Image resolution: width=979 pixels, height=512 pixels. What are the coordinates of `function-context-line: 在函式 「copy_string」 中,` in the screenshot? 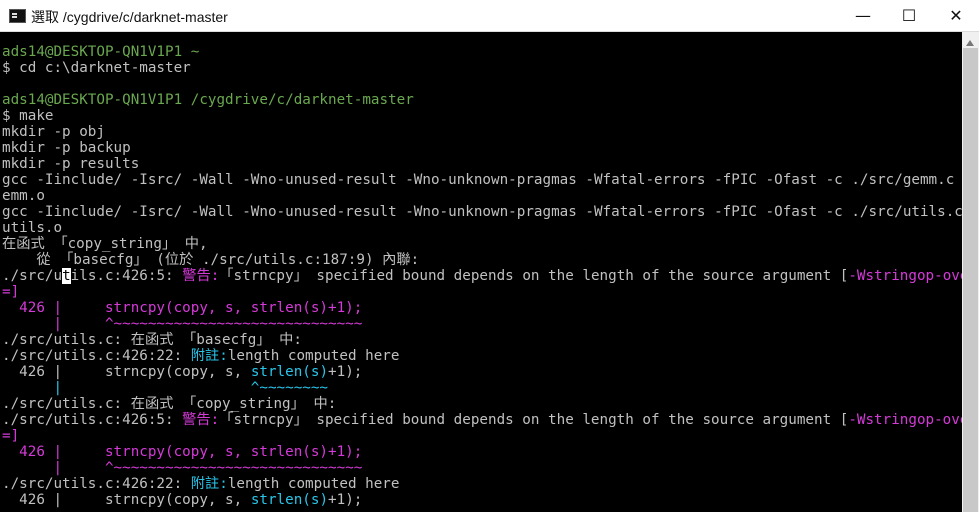 It's located at (105, 244).